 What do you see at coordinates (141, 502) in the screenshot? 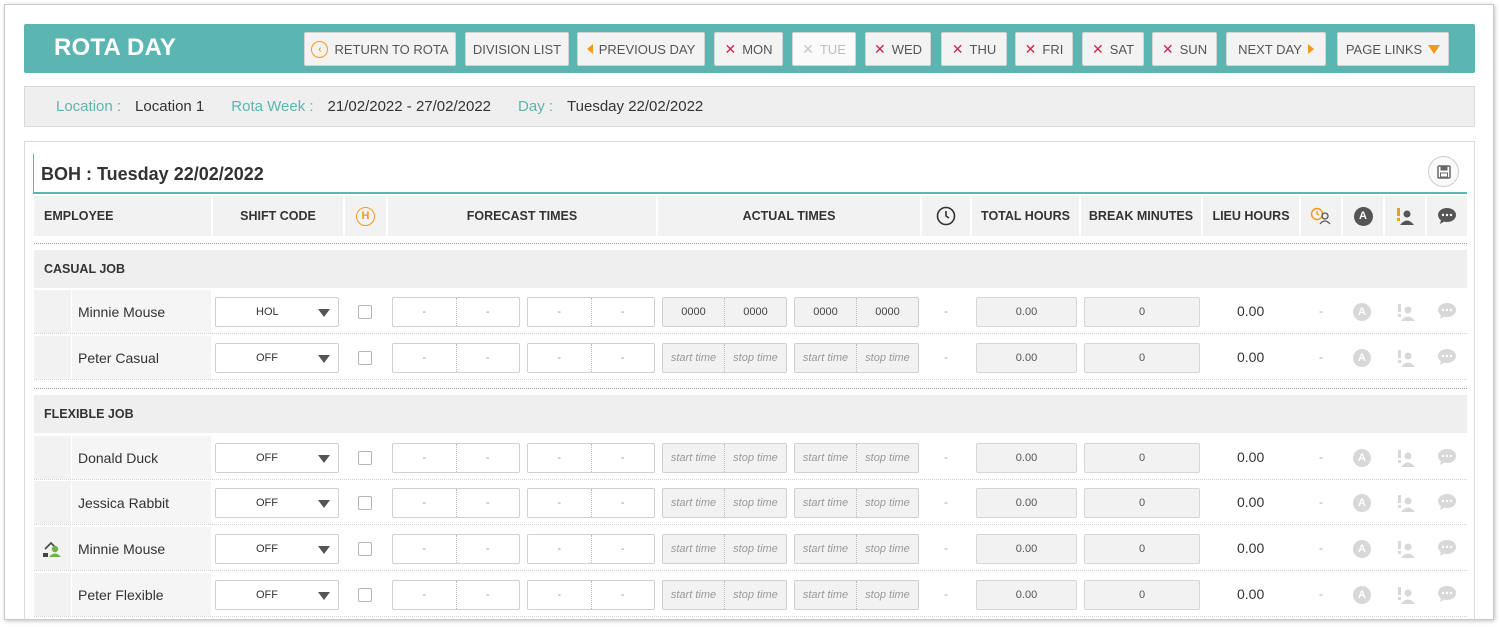
I see `employee-name: Jessica Rabbit` at bounding box center [141, 502].